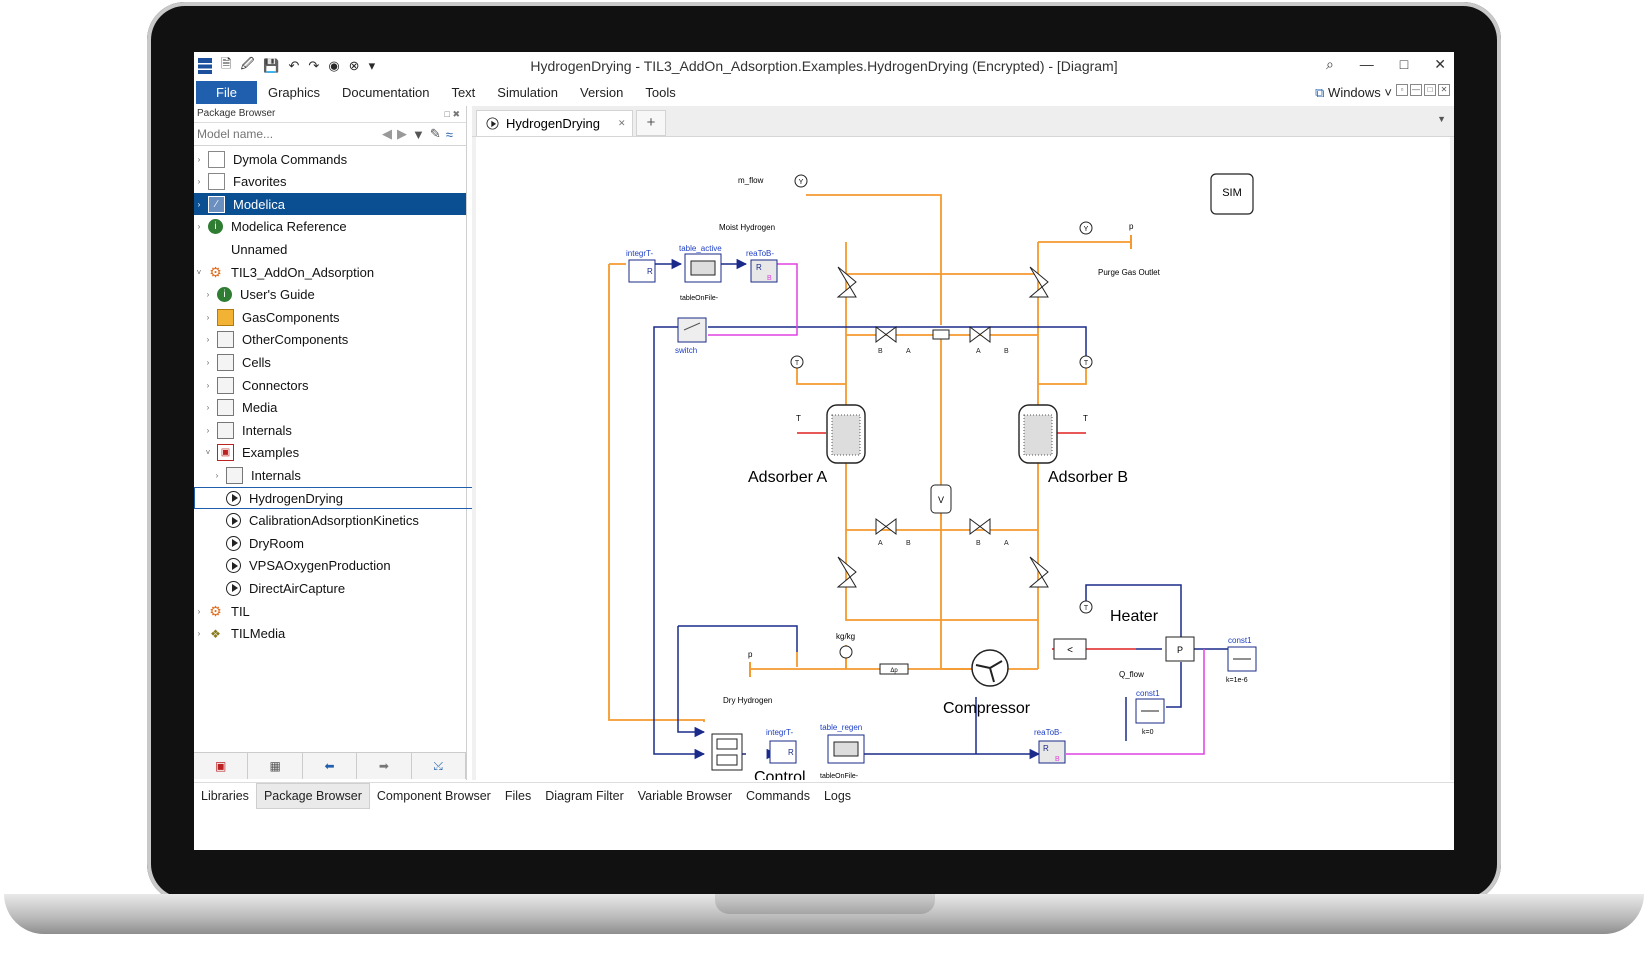 This screenshot has height=954, width=1648. I want to click on menu-simulation: Simulation, so click(527, 92).